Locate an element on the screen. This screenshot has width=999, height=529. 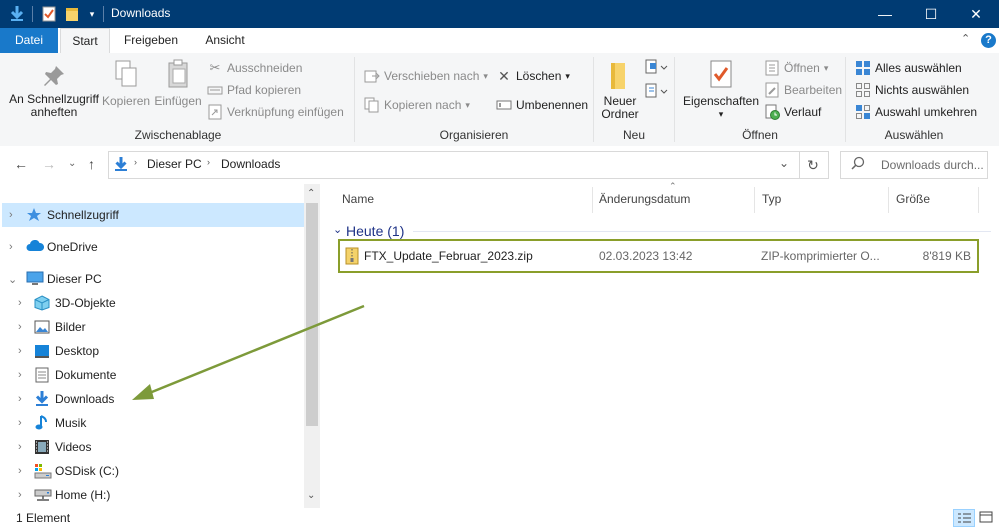
minimize-button: — is located at coordinates (885, 14).